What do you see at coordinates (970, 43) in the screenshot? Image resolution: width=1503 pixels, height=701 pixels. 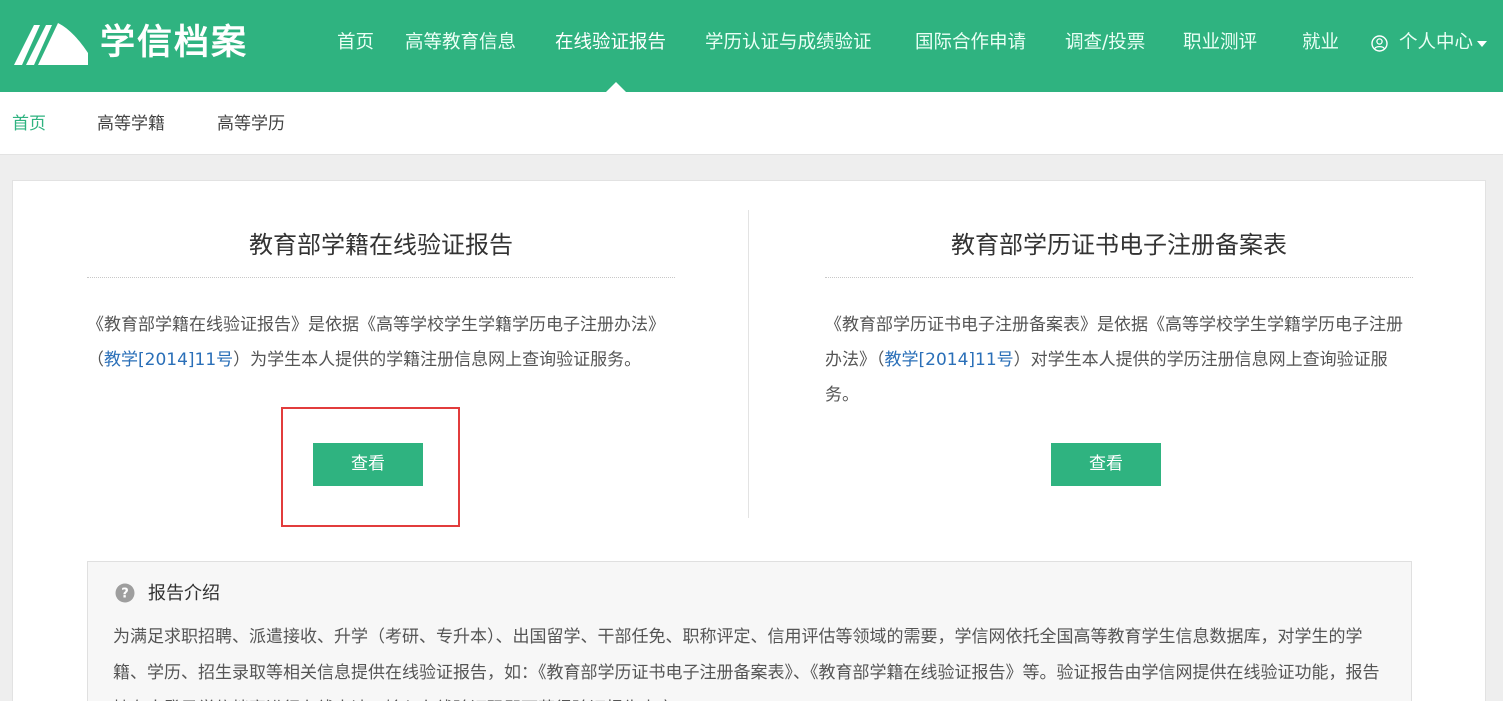 I see `nav-item-international: 国际合作申请` at bounding box center [970, 43].